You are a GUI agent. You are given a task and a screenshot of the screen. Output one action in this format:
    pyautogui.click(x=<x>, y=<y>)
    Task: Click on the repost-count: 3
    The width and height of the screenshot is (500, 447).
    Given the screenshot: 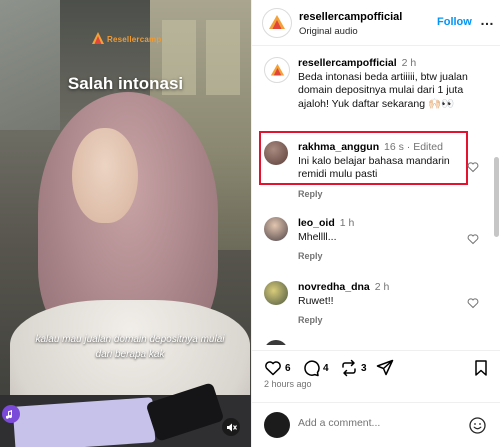 What is the action you would take?
    pyautogui.click(x=364, y=368)
    